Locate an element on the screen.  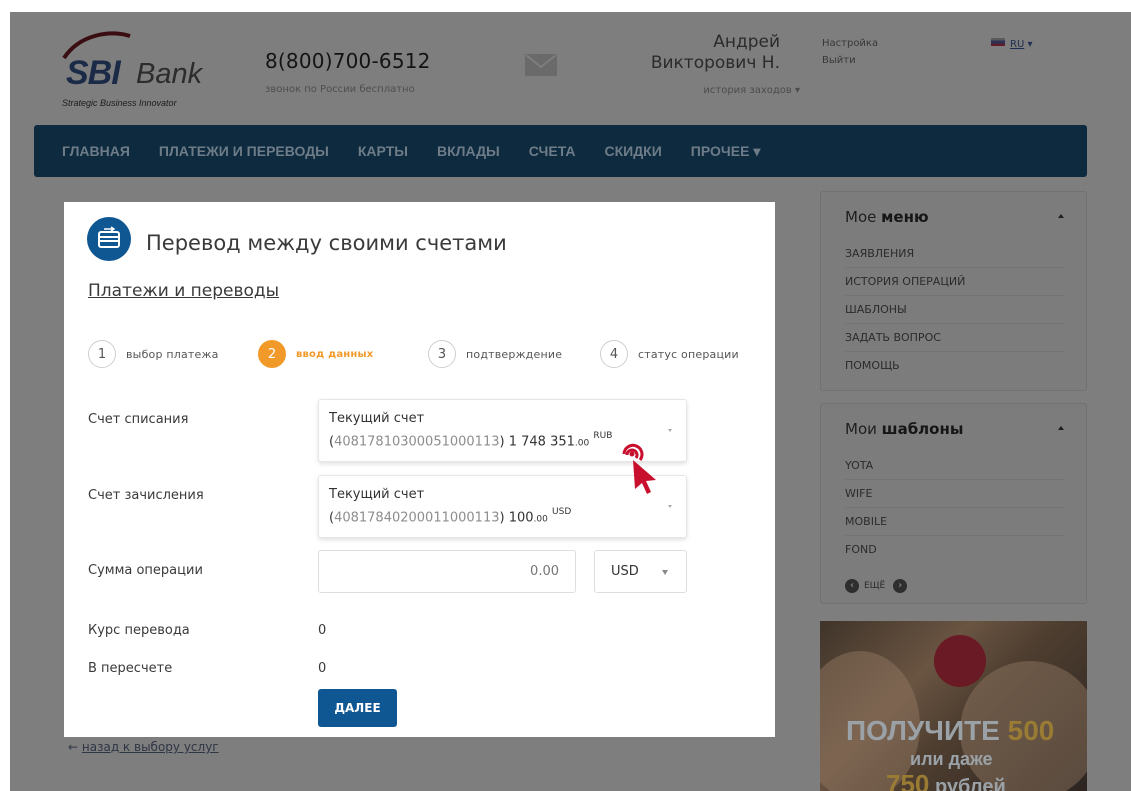
user-first-name: Андрей is located at coordinates (710, 42).